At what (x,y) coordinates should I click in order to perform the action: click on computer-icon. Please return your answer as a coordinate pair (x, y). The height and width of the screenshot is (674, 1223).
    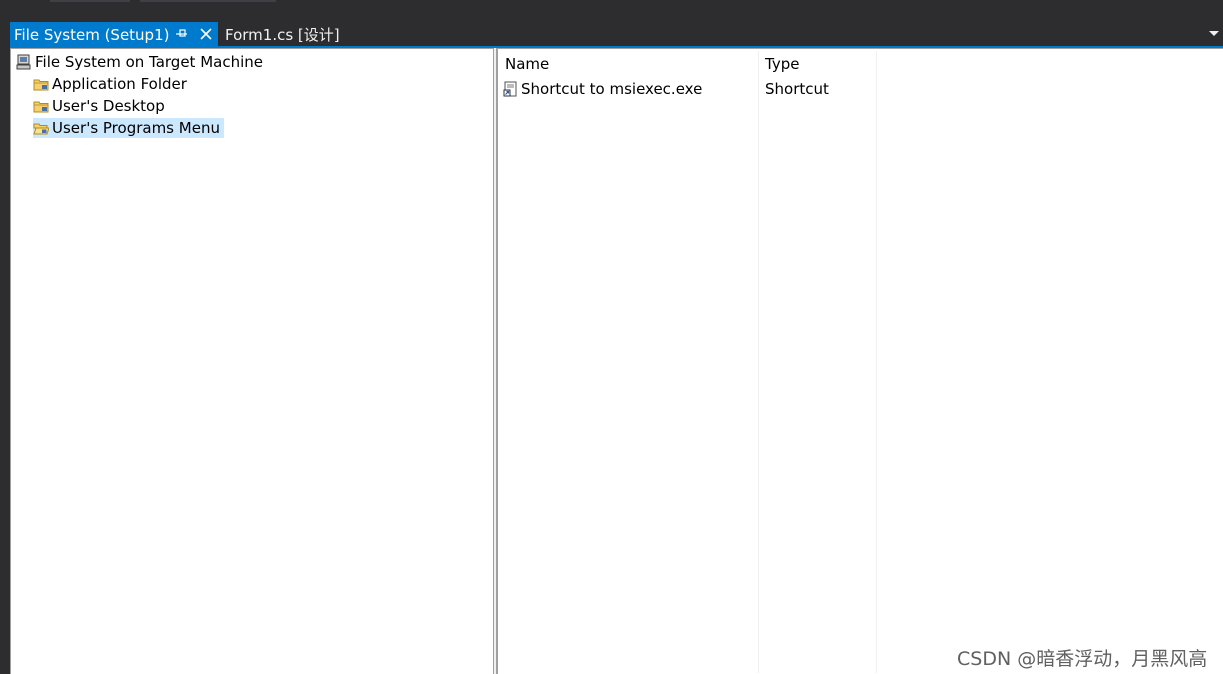
    Looking at the image, I should click on (23, 62).